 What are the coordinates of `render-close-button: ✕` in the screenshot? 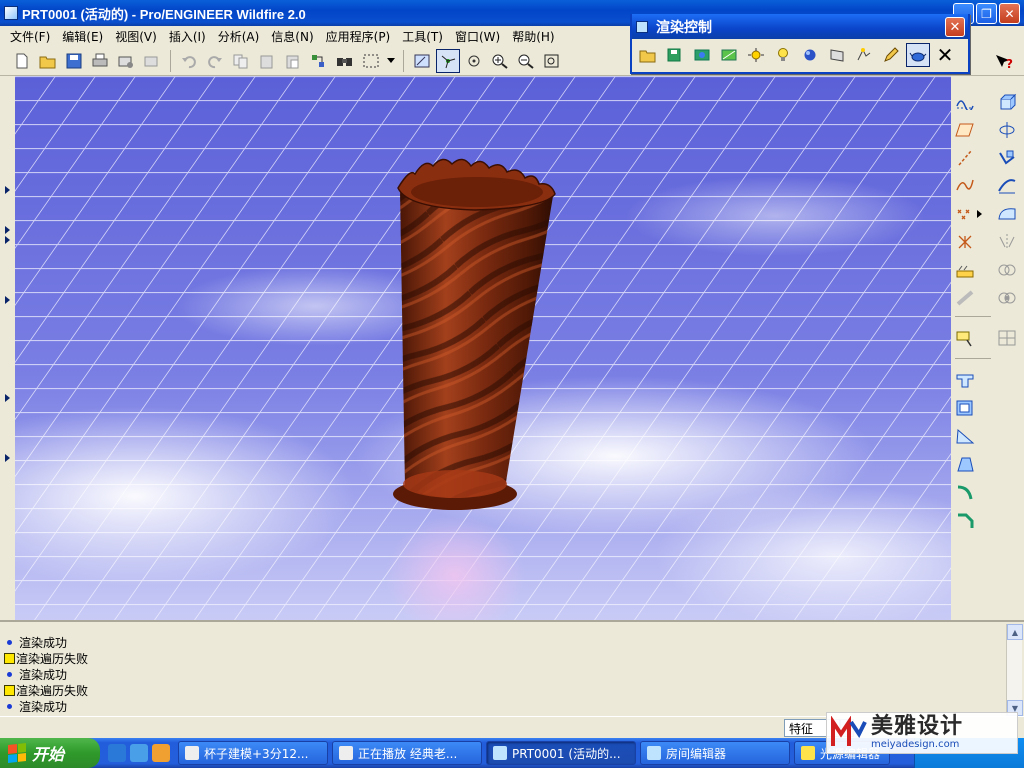 It's located at (955, 27).